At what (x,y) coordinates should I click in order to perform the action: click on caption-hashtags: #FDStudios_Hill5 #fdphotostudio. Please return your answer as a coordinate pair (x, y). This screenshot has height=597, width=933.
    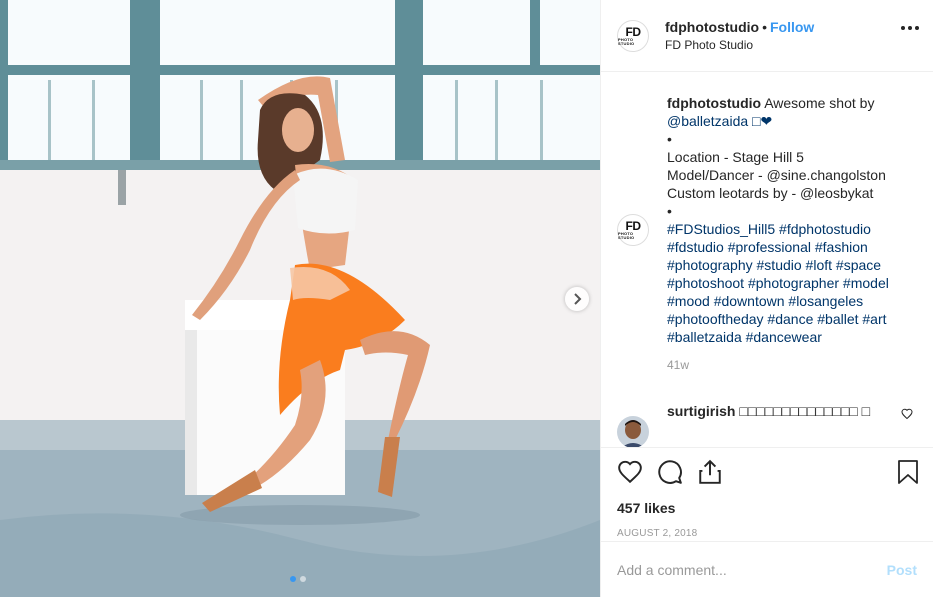
    Looking at the image, I should click on (784, 229).